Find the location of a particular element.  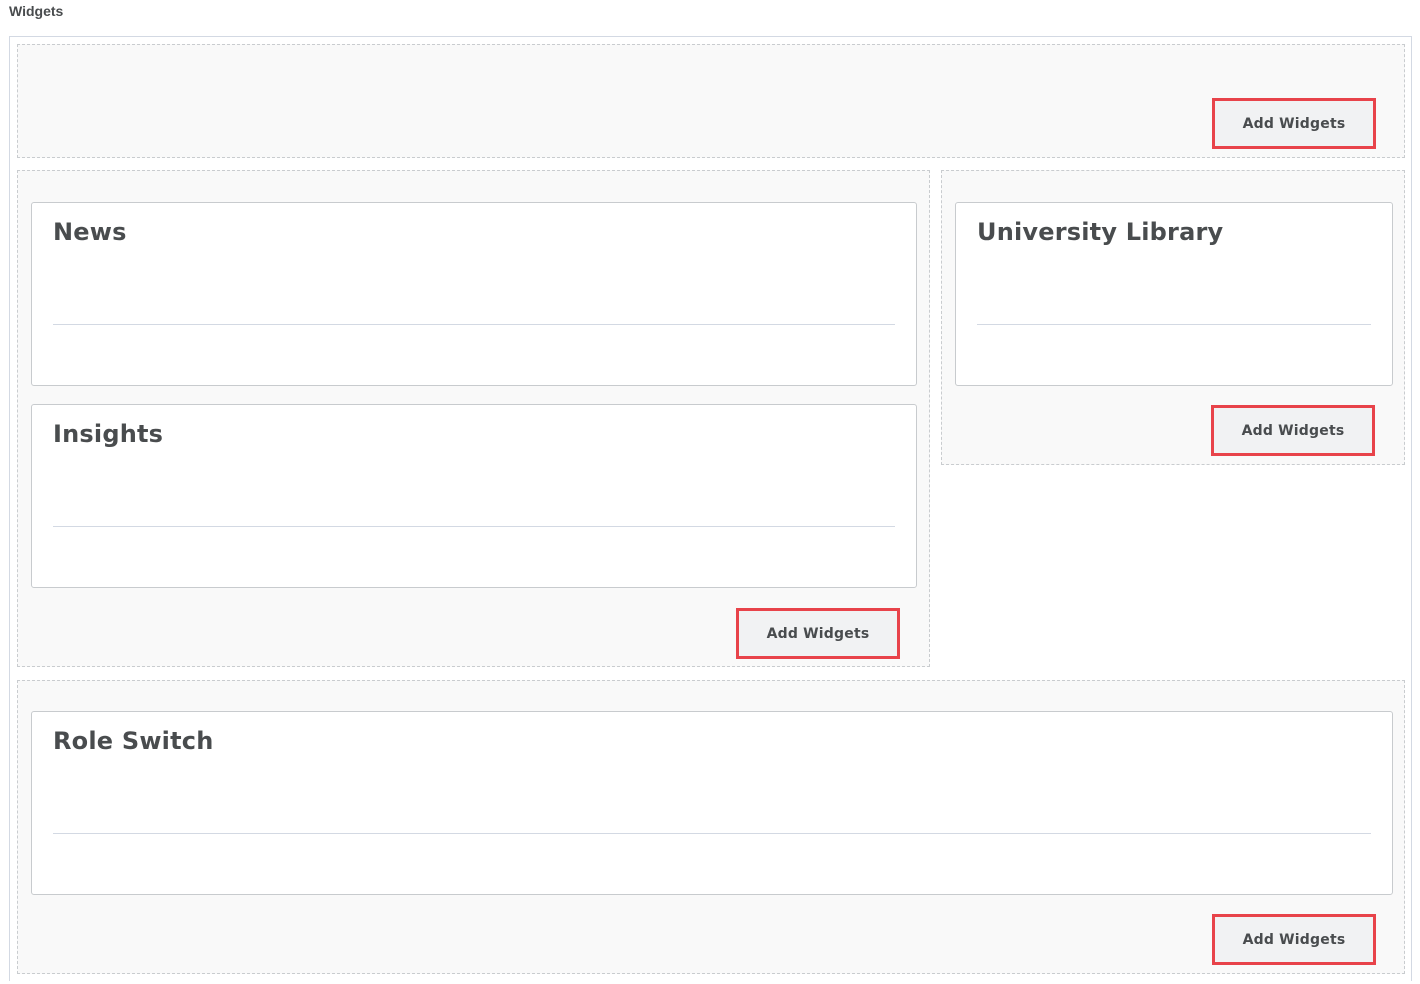

right-zone: University Library Add Widgets is located at coordinates (1173, 317).